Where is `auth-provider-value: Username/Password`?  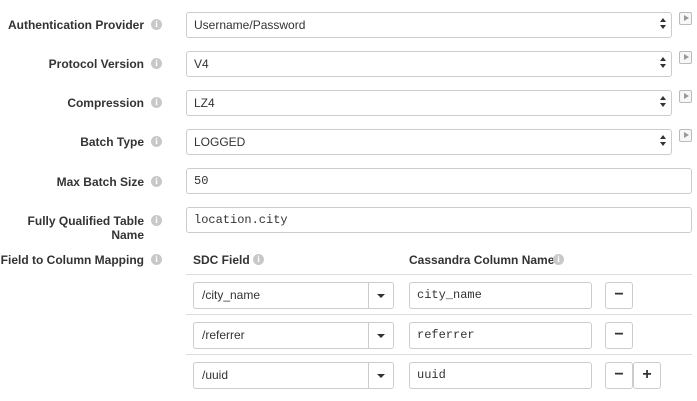 auth-provider-value: Username/Password is located at coordinates (250, 25).